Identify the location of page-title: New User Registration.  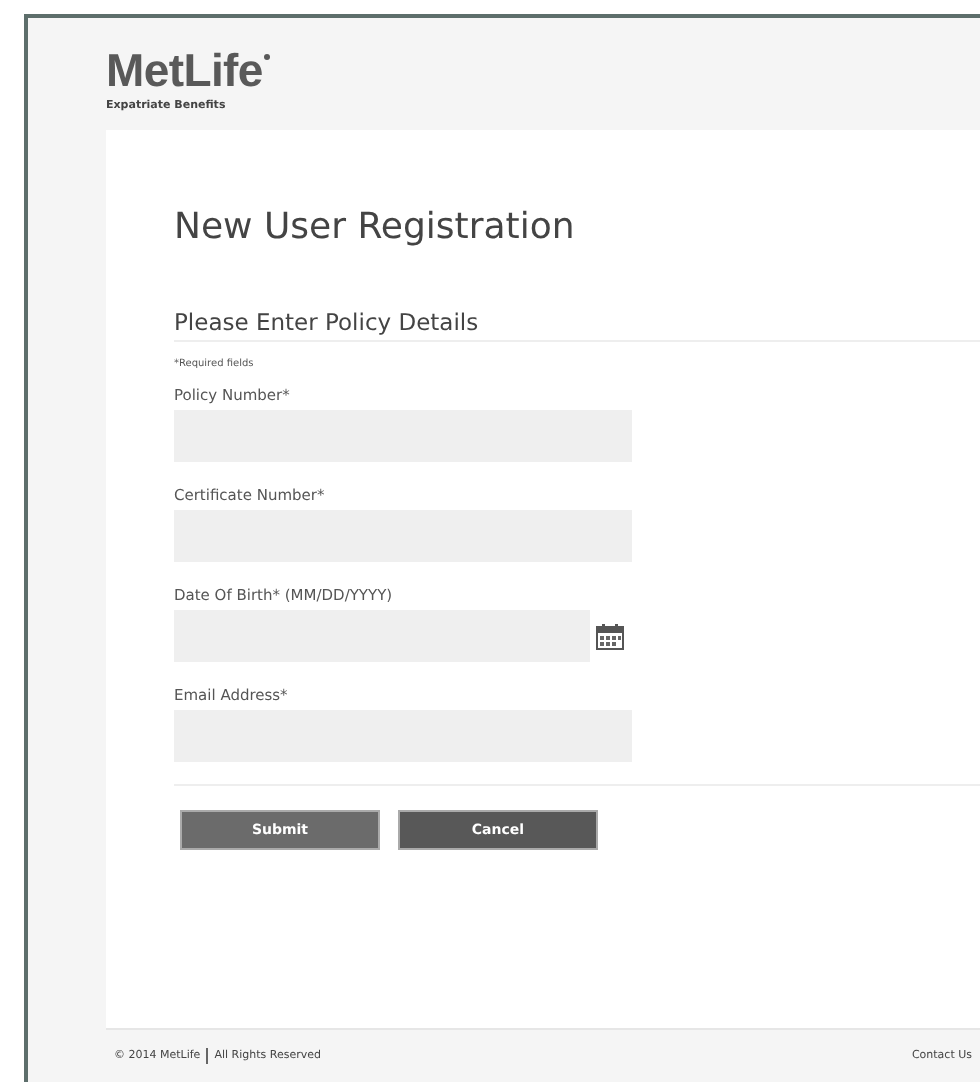
(375, 228).